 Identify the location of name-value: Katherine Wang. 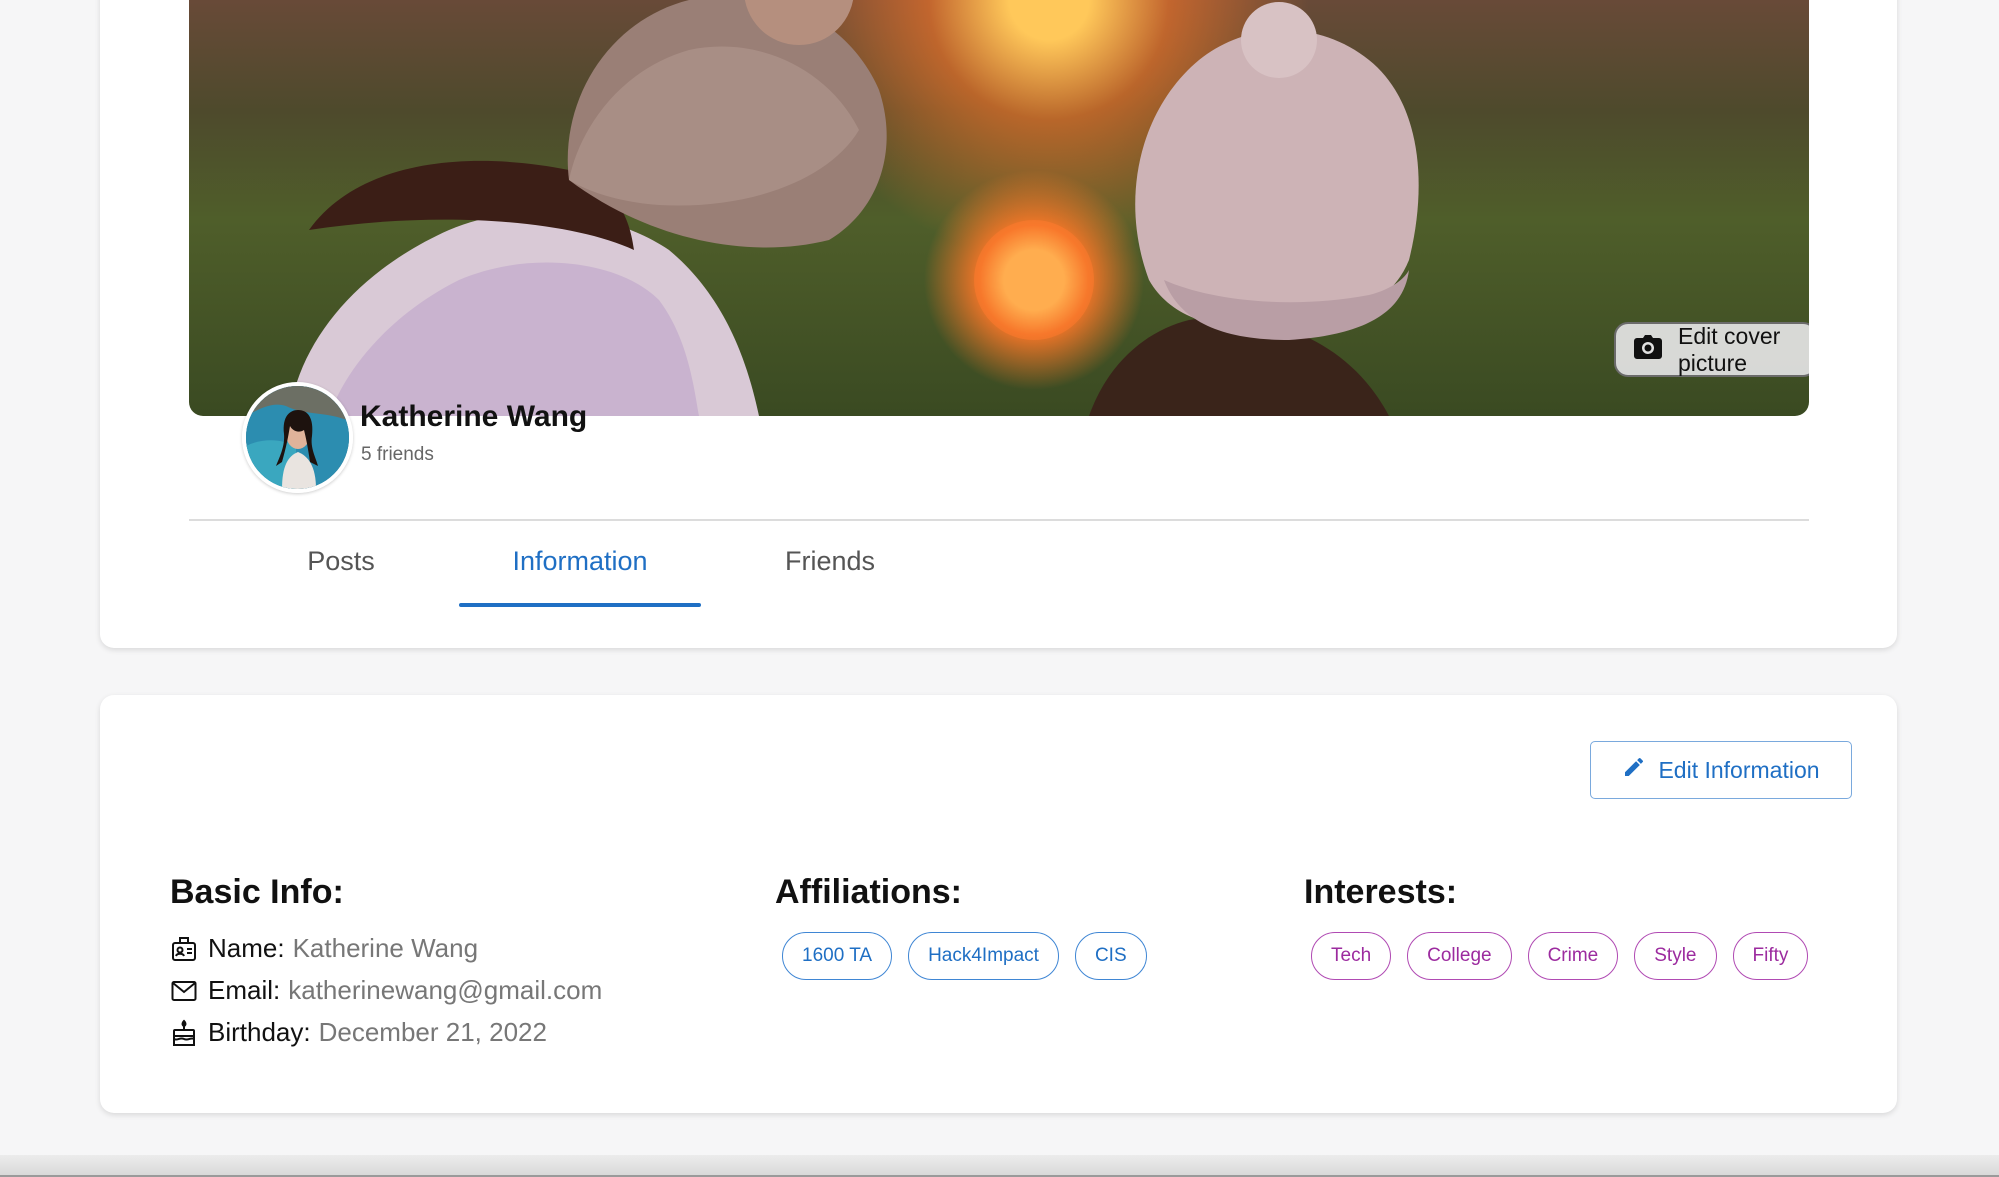
(385, 948).